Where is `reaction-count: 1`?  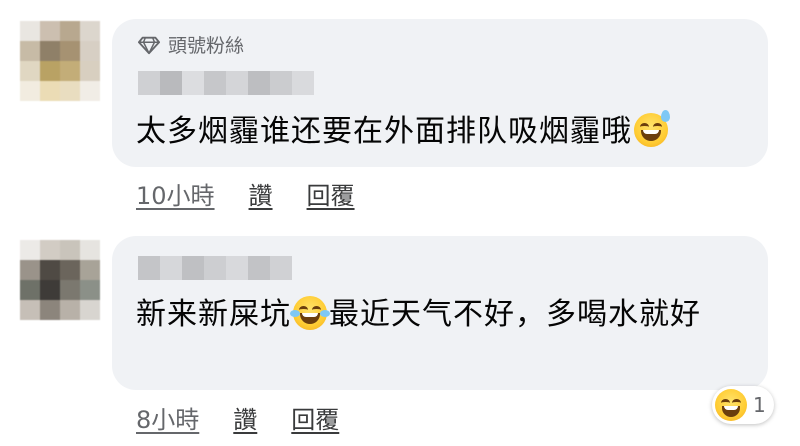 reaction-count: 1 is located at coordinates (759, 405).